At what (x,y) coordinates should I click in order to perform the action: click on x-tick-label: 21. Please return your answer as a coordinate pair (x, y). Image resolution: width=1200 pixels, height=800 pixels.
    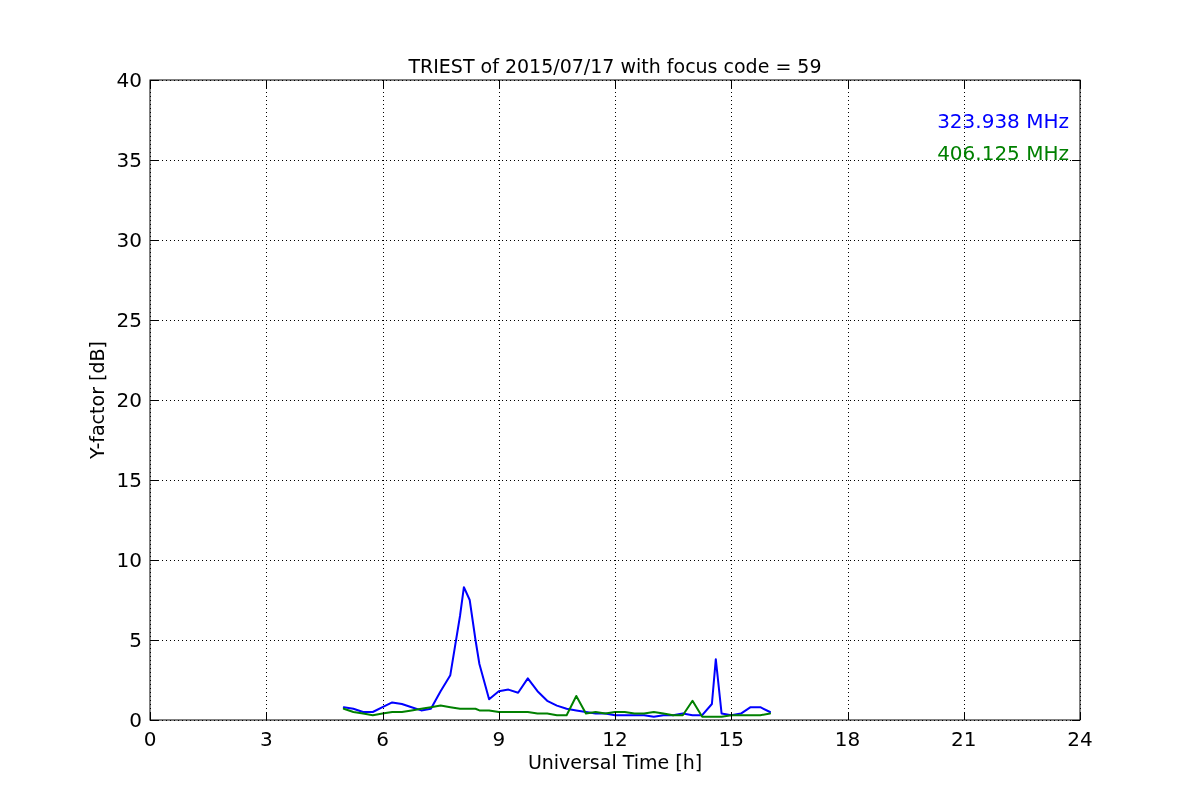
    Looking at the image, I should click on (964, 739).